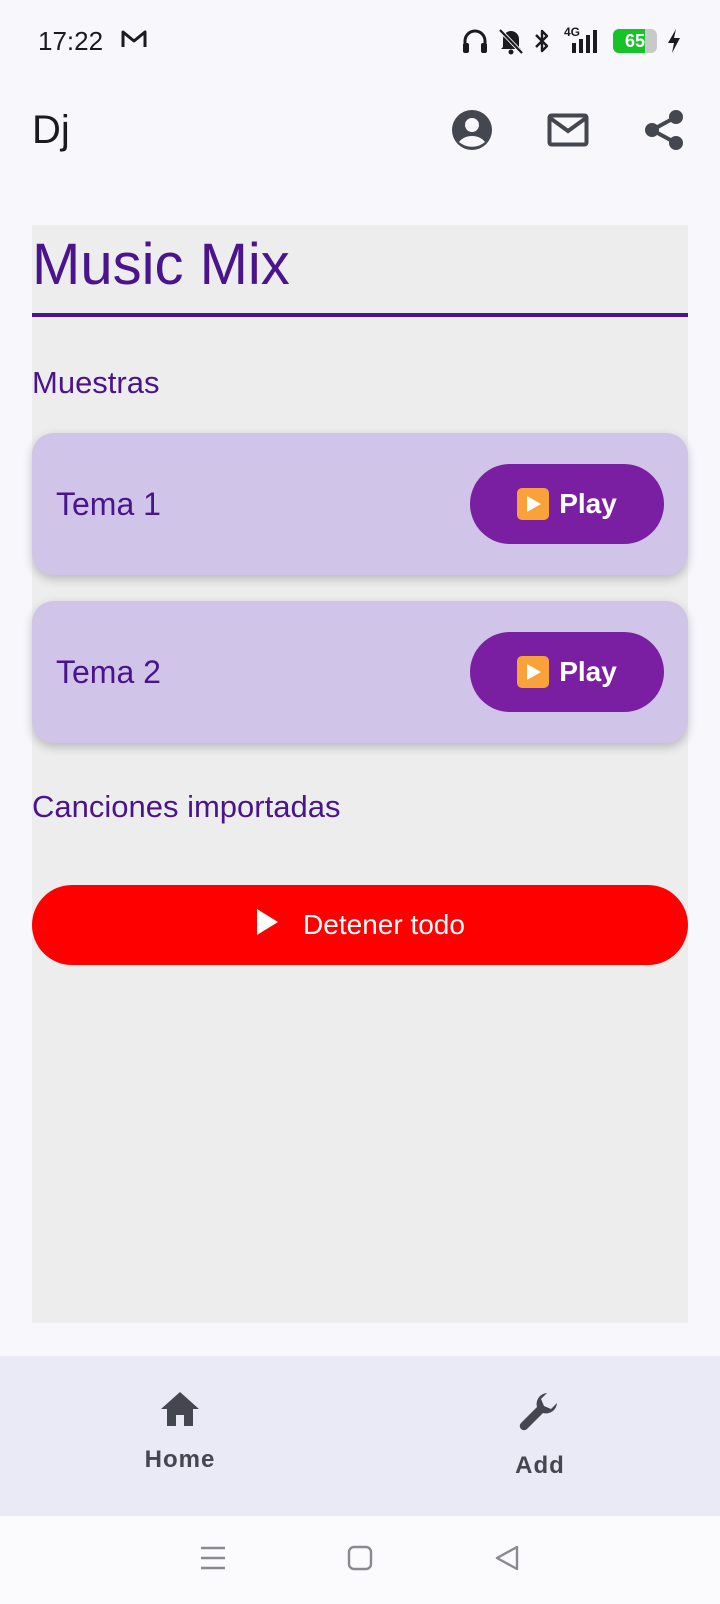 This screenshot has width=720, height=1604. What do you see at coordinates (180, 1436) in the screenshot?
I see `nav-item-home: Home` at bounding box center [180, 1436].